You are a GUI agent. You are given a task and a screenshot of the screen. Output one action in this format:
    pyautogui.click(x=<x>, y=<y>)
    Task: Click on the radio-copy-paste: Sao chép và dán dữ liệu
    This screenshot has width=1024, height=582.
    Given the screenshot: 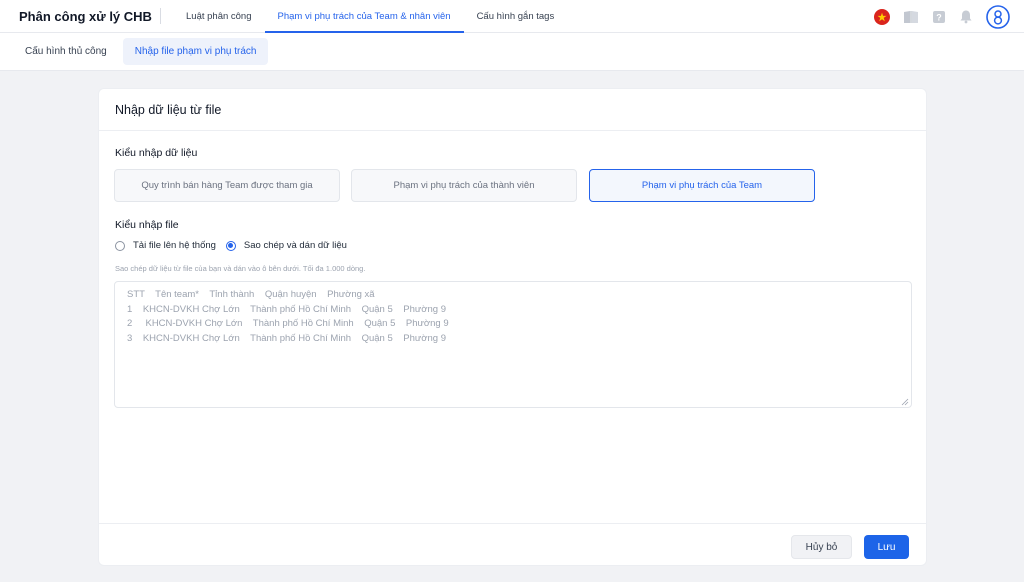 What is the action you would take?
    pyautogui.click(x=286, y=245)
    